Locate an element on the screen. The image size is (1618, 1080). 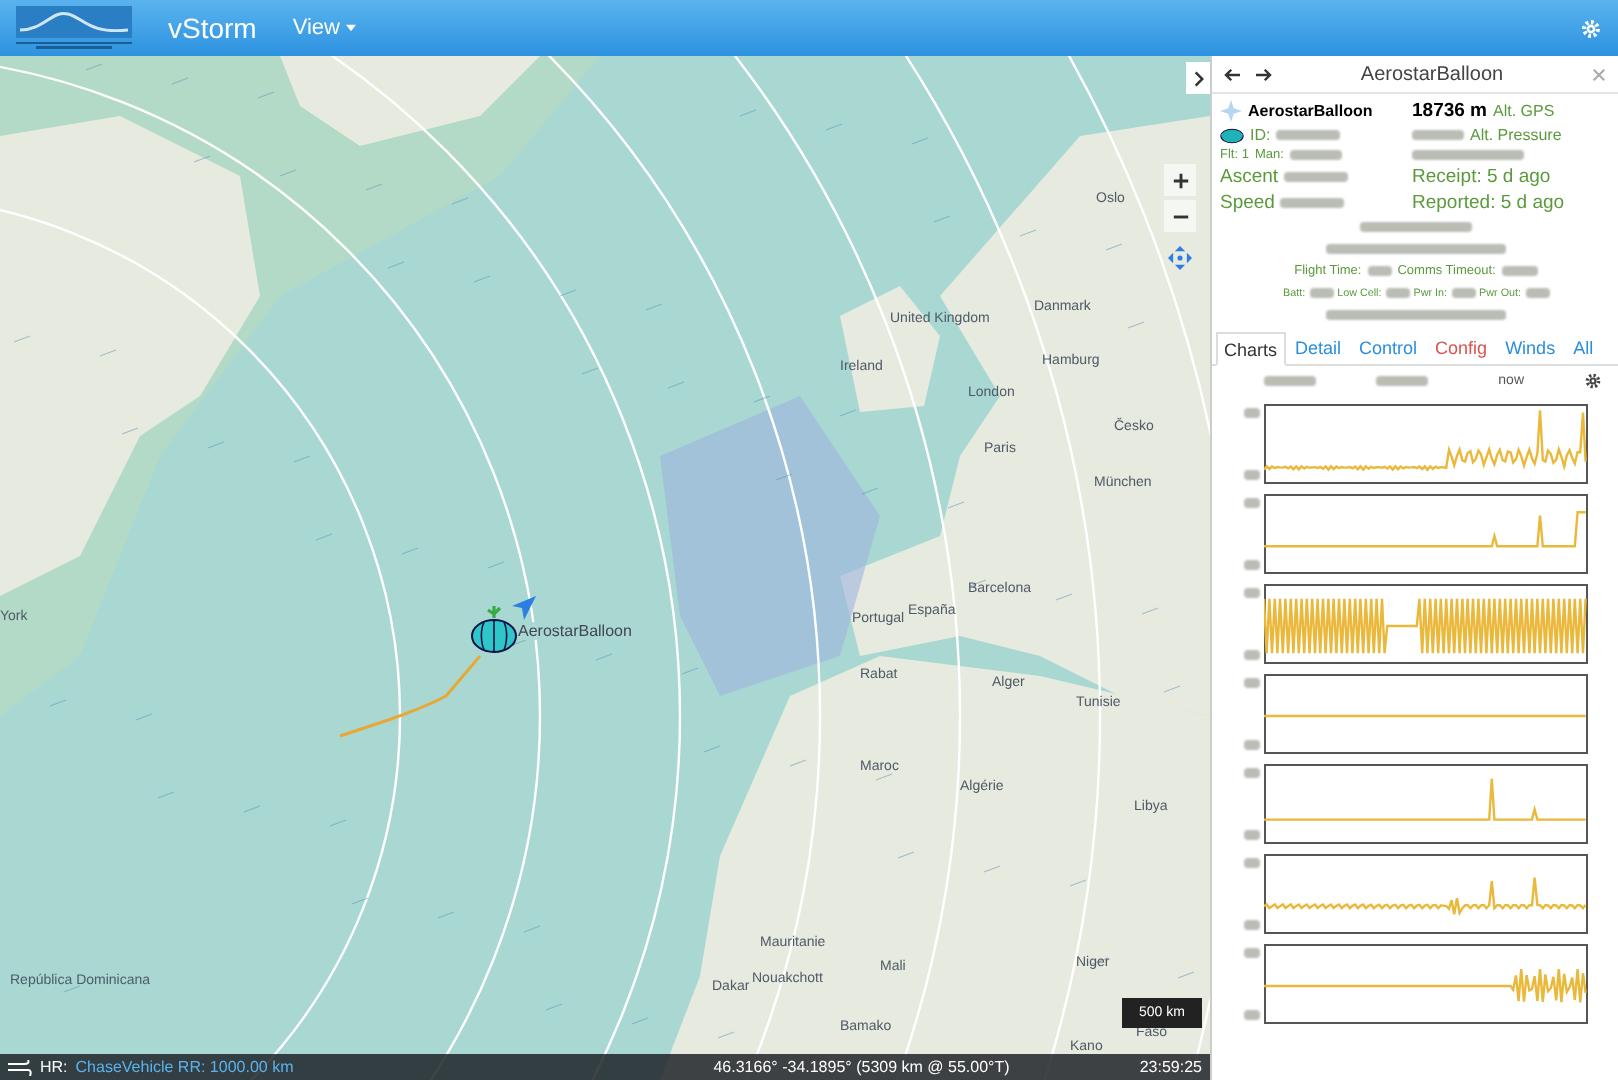
receipt-label: Receipt: 5 d ago is located at coordinates (1481, 177).